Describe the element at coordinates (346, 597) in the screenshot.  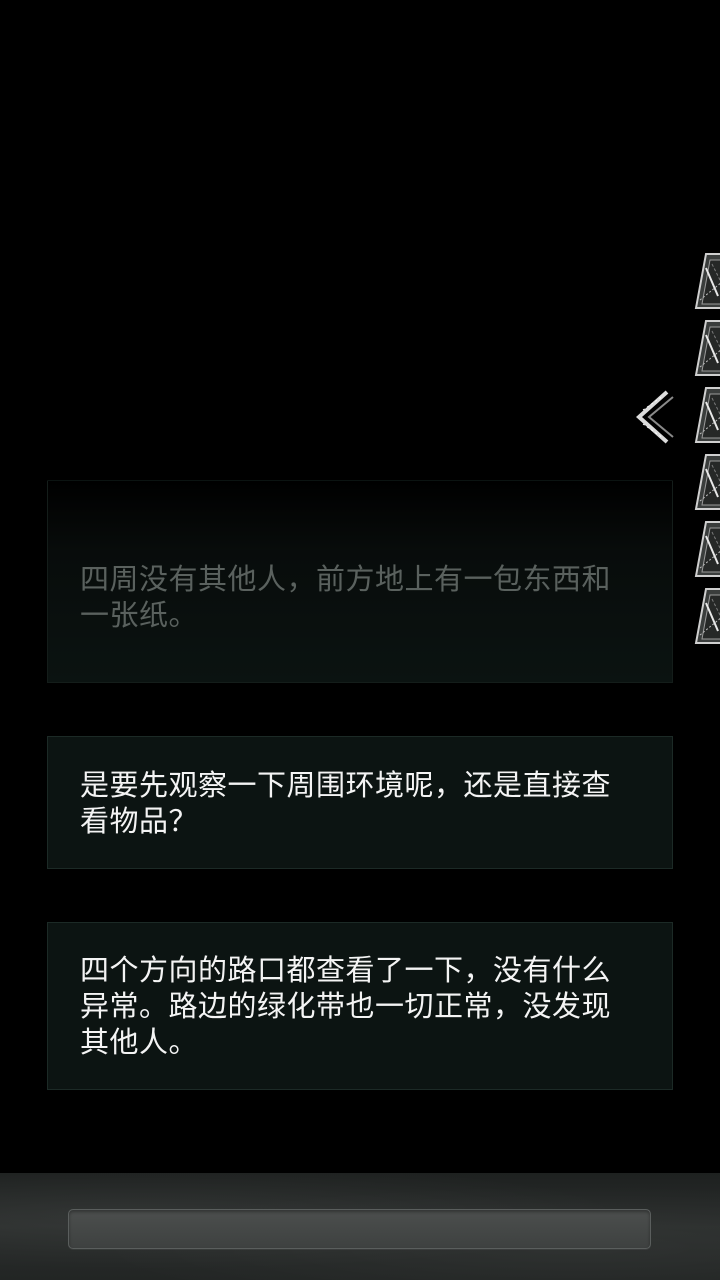
I see `message-text: 四周没有其他人，前方地上有一包东西和一张纸。` at that location.